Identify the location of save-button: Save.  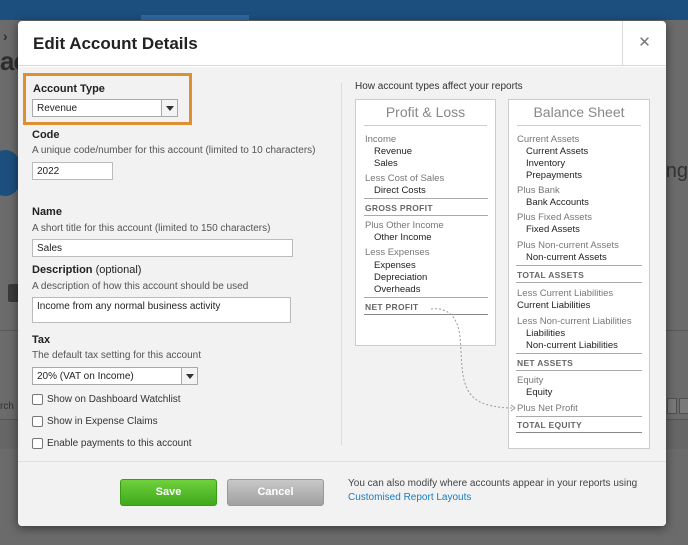
(168, 492).